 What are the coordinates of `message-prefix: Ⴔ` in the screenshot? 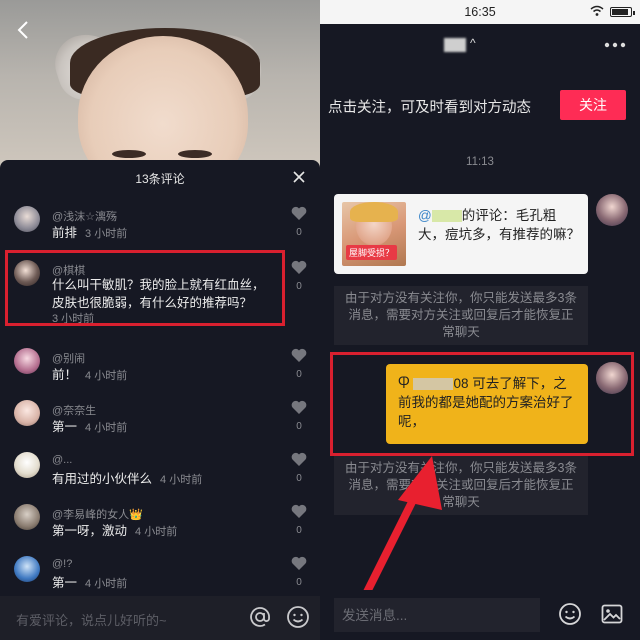 It's located at (404, 383).